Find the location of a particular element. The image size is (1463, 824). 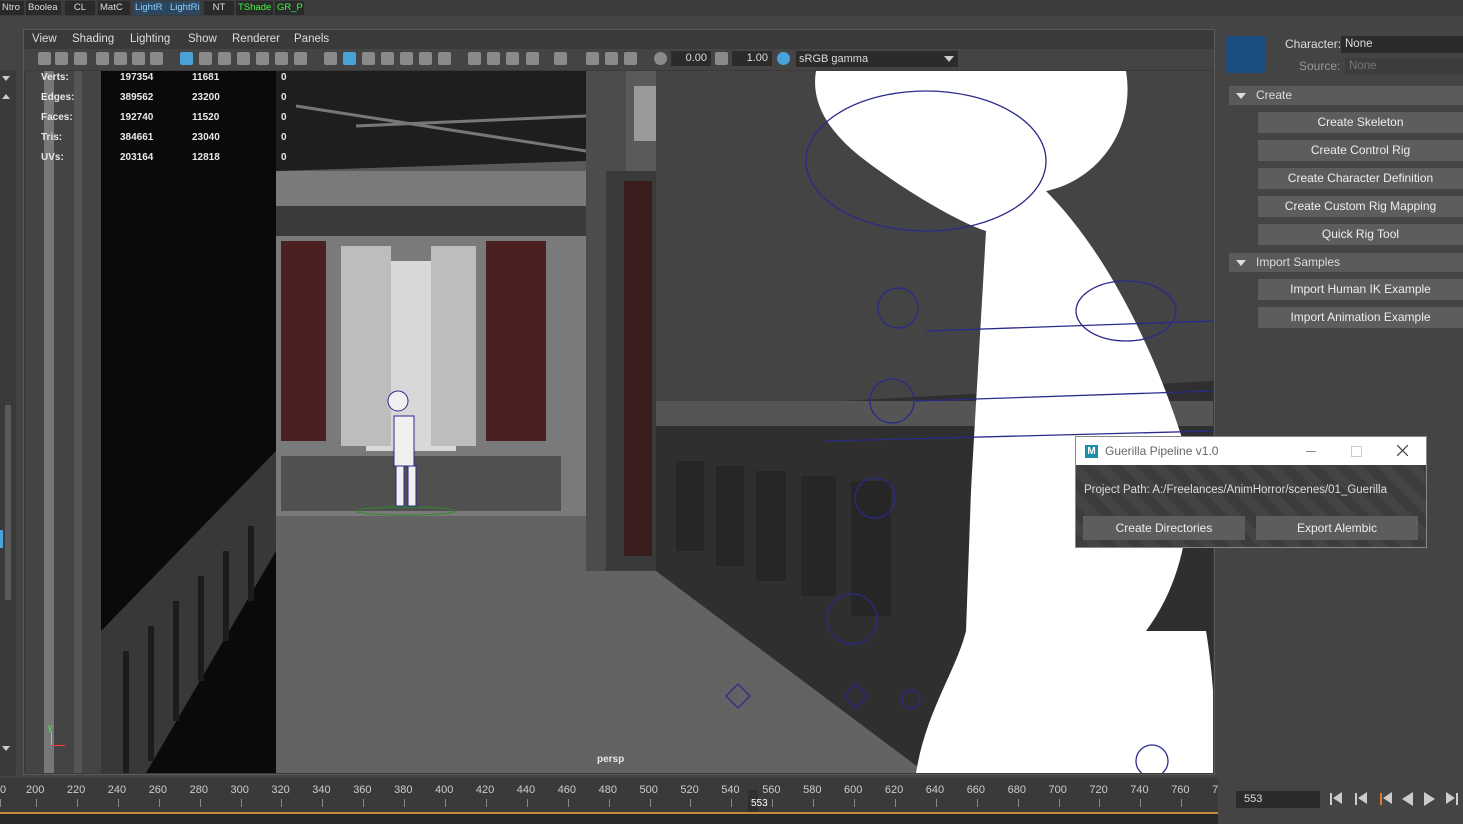

maya-app-icon: M is located at coordinates (1091, 451).